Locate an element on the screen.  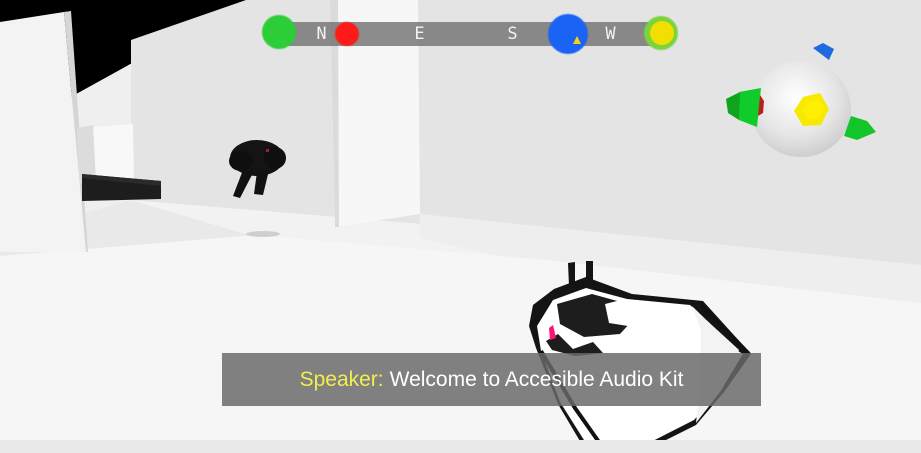
compass-bar: N E S W is located at coordinates (472, 34).